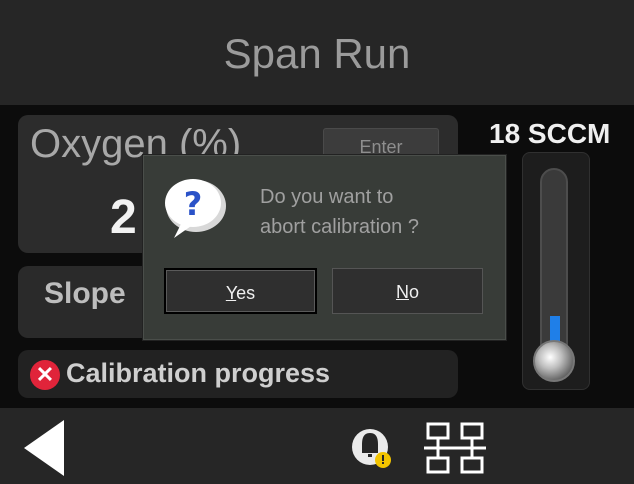 This screenshot has width=634, height=484. What do you see at coordinates (554, 361) in the screenshot?
I see `flow-gauge-knob` at bounding box center [554, 361].